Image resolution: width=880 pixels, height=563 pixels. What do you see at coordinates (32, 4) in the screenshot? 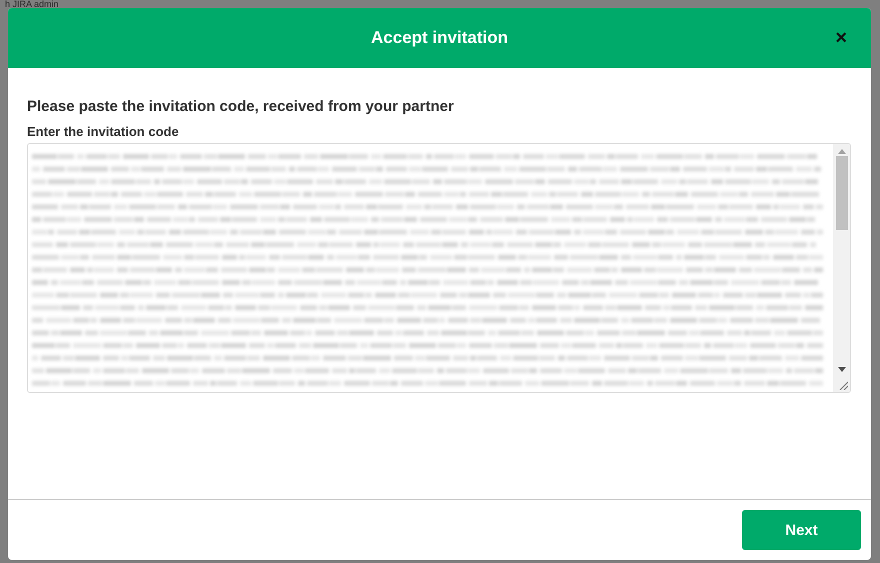
I see `page-title: h JIRA admin` at bounding box center [32, 4].